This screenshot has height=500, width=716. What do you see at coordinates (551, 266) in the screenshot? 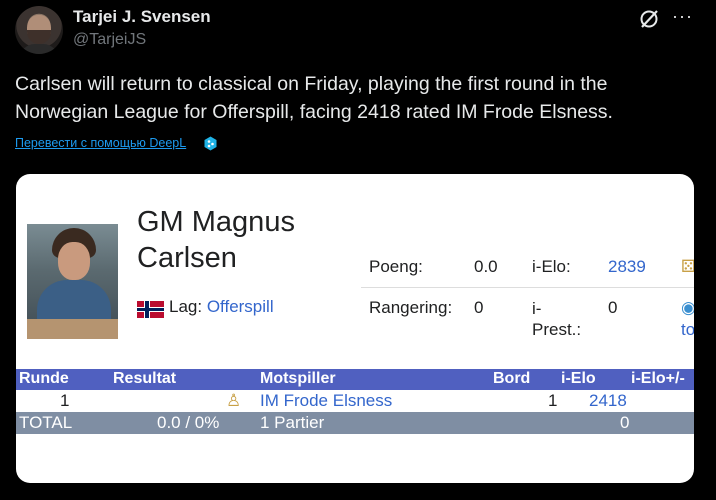
I see `ielo-label: i-Elo:` at bounding box center [551, 266].